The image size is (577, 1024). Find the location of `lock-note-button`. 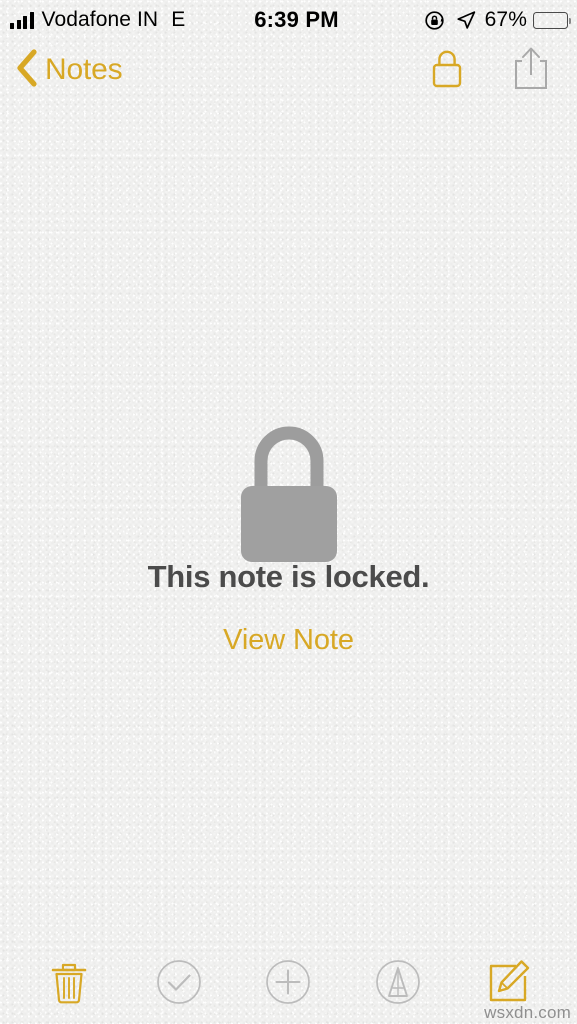

lock-note-button is located at coordinates (447, 70).